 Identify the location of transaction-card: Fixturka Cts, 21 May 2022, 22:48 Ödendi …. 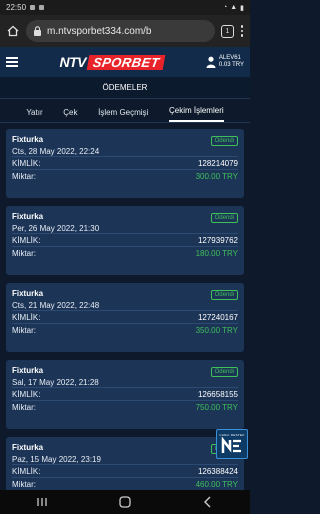
(125, 317).